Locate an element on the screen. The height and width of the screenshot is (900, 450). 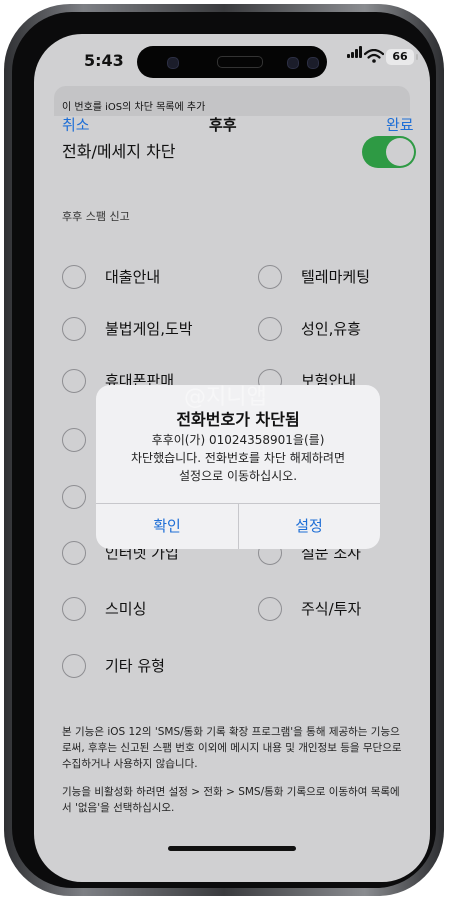
done-button: 완료 is located at coordinates (400, 124).